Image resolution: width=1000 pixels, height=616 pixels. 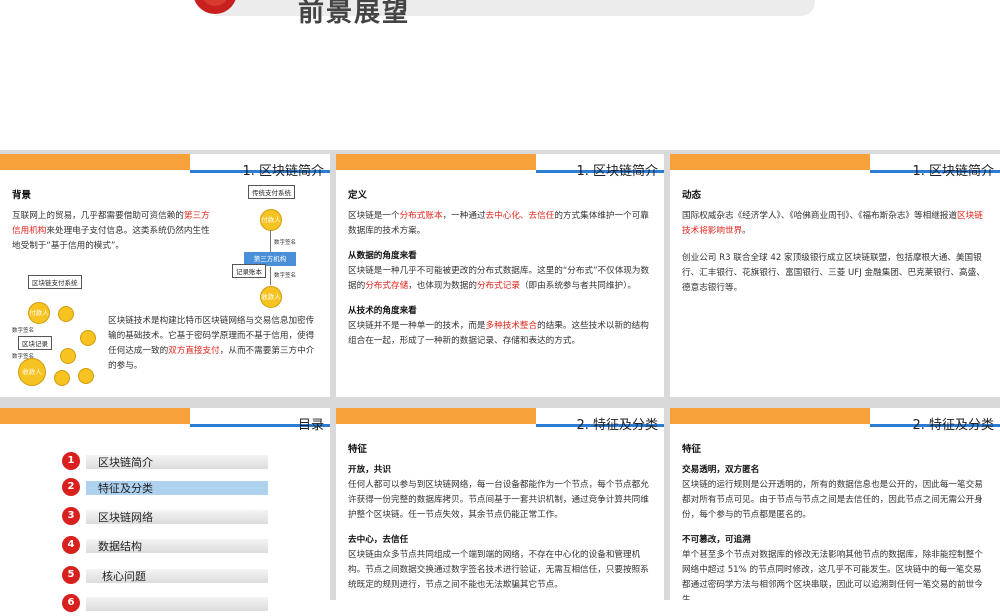 I want to click on text-run: 国际权威杂志《经济学人》、《哈佛商业周刊》、《福布斯杂志》等相继报道, so click(x=819, y=216).